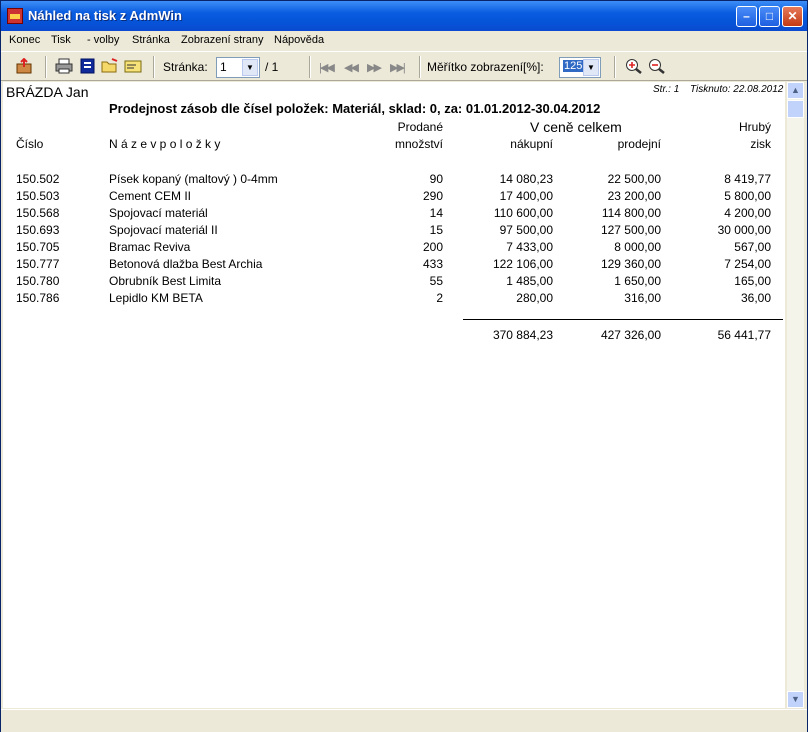 The width and height of the screenshot is (808, 732). I want to click on header-sale: prodejní, so click(639, 144).